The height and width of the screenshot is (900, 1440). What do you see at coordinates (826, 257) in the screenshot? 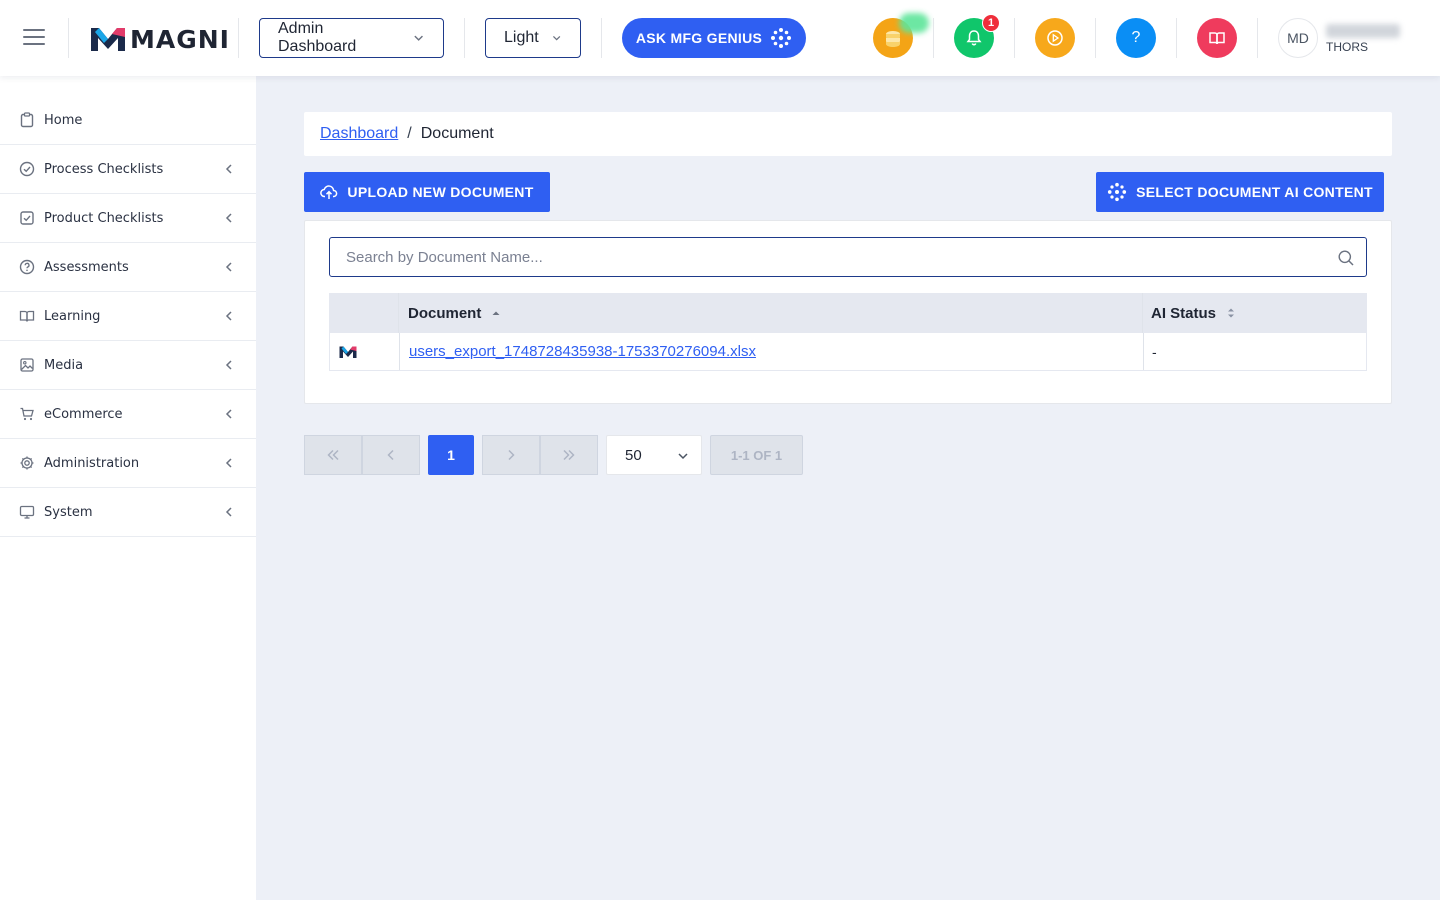
I see `search-input` at bounding box center [826, 257].